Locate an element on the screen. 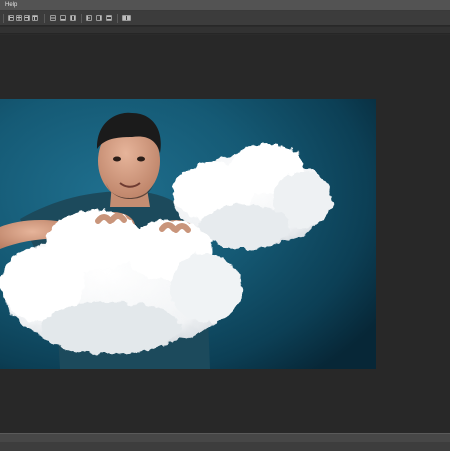  distribute-horizontal-button is located at coordinates (89, 18).